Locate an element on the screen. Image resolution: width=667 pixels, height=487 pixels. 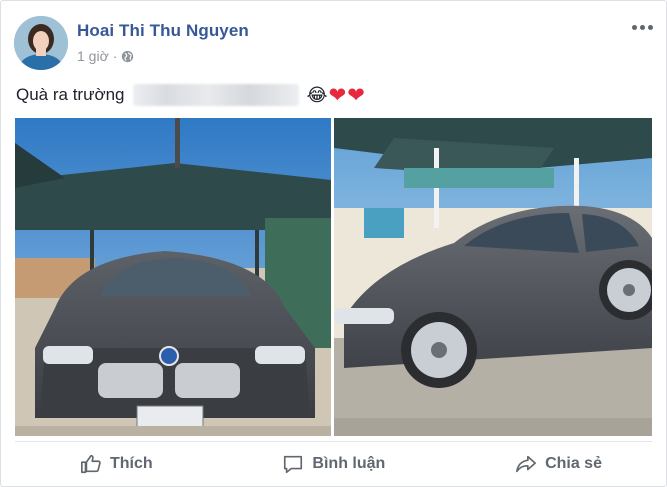
comment-label: Bình luận is located at coordinates (349, 463).